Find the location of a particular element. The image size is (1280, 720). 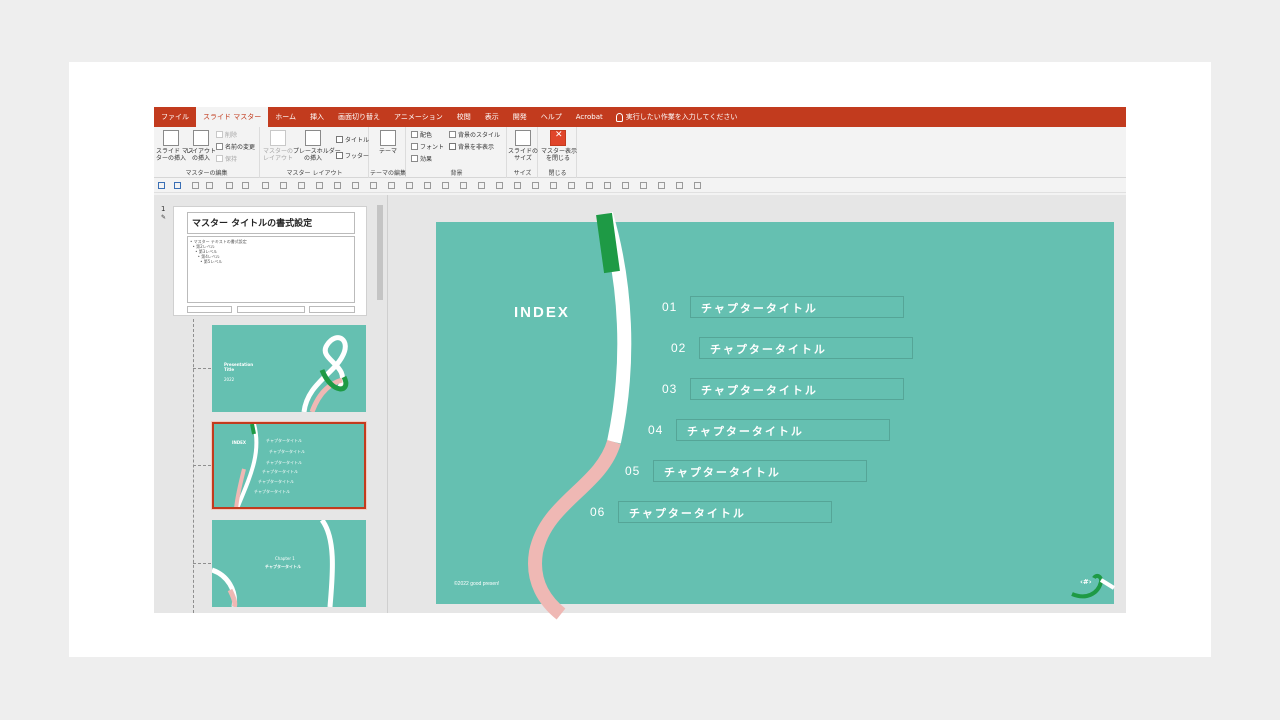

effects-button: 効果 is located at coordinates (421, 158).